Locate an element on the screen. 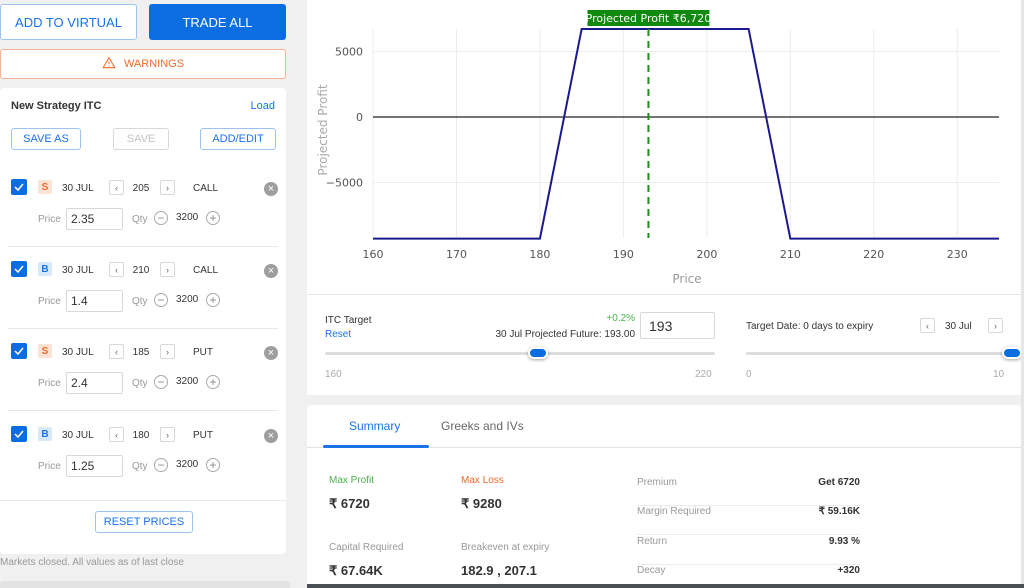  capital-required-value: ₹ 67.64K is located at coordinates (356, 570).